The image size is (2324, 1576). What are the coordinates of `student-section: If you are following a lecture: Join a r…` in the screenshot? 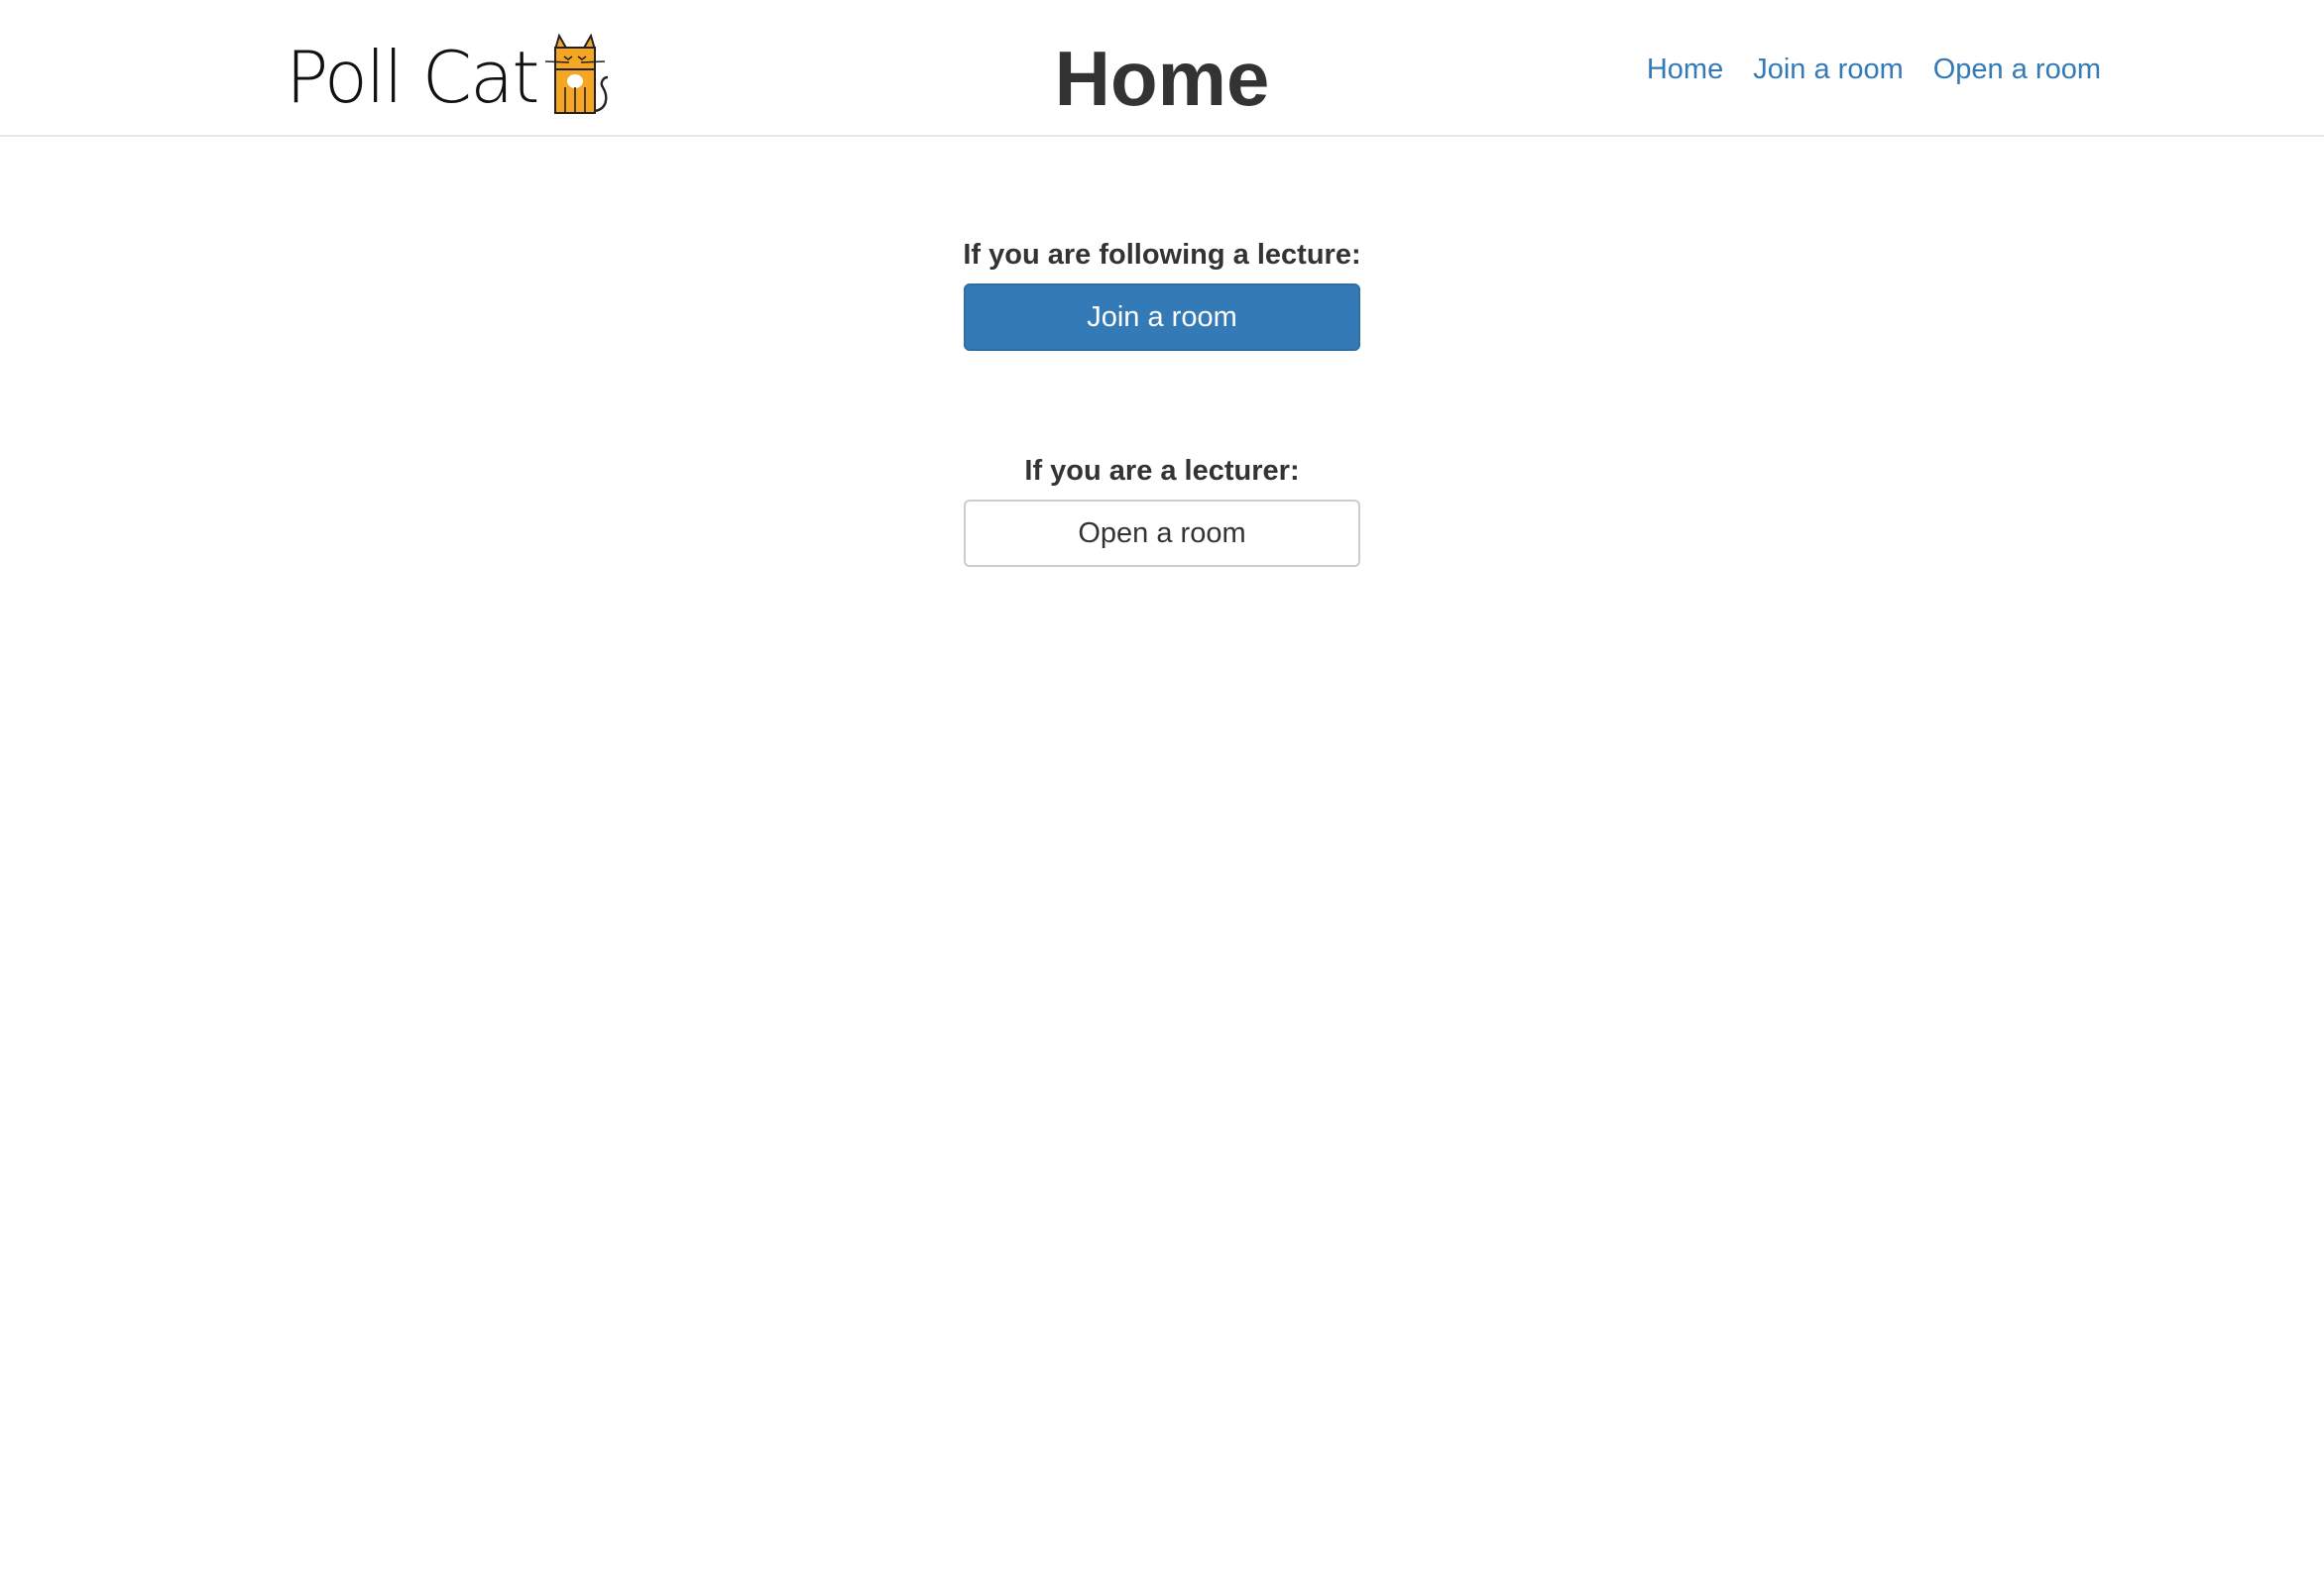 It's located at (1162, 293).